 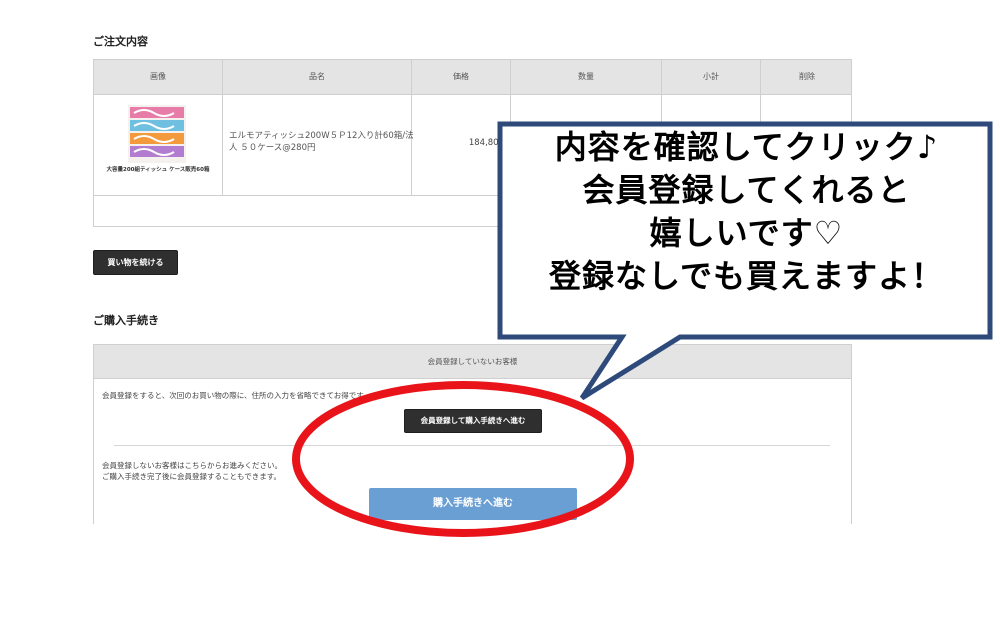 I want to click on callout-line-3: 嬉しいです♡, so click(x=746, y=233).